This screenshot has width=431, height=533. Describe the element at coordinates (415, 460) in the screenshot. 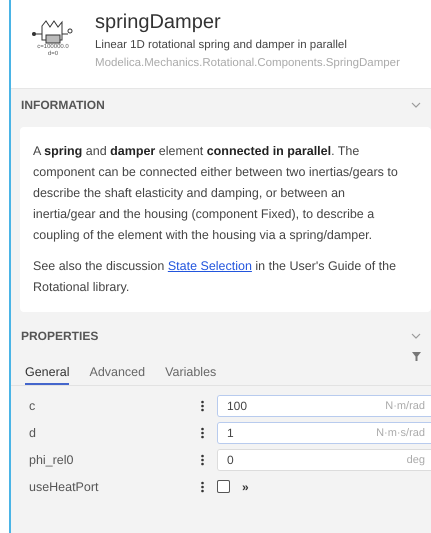

I see `unit-label: deg` at that location.